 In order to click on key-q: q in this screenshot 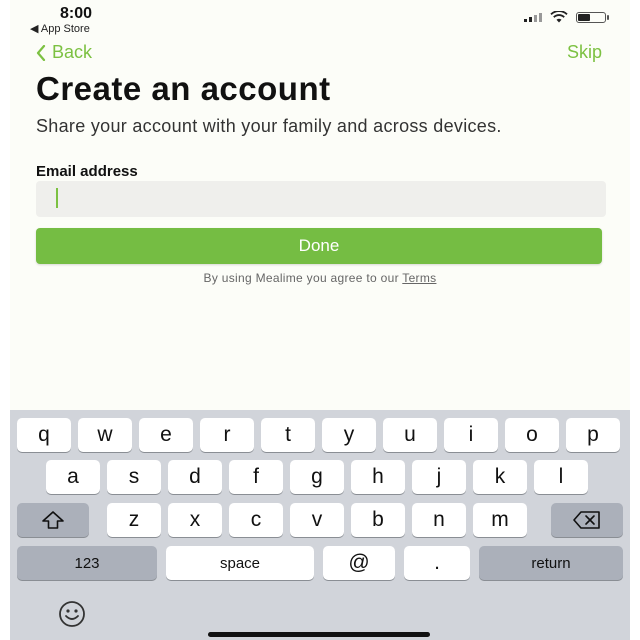, I will do `click(44, 435)`.